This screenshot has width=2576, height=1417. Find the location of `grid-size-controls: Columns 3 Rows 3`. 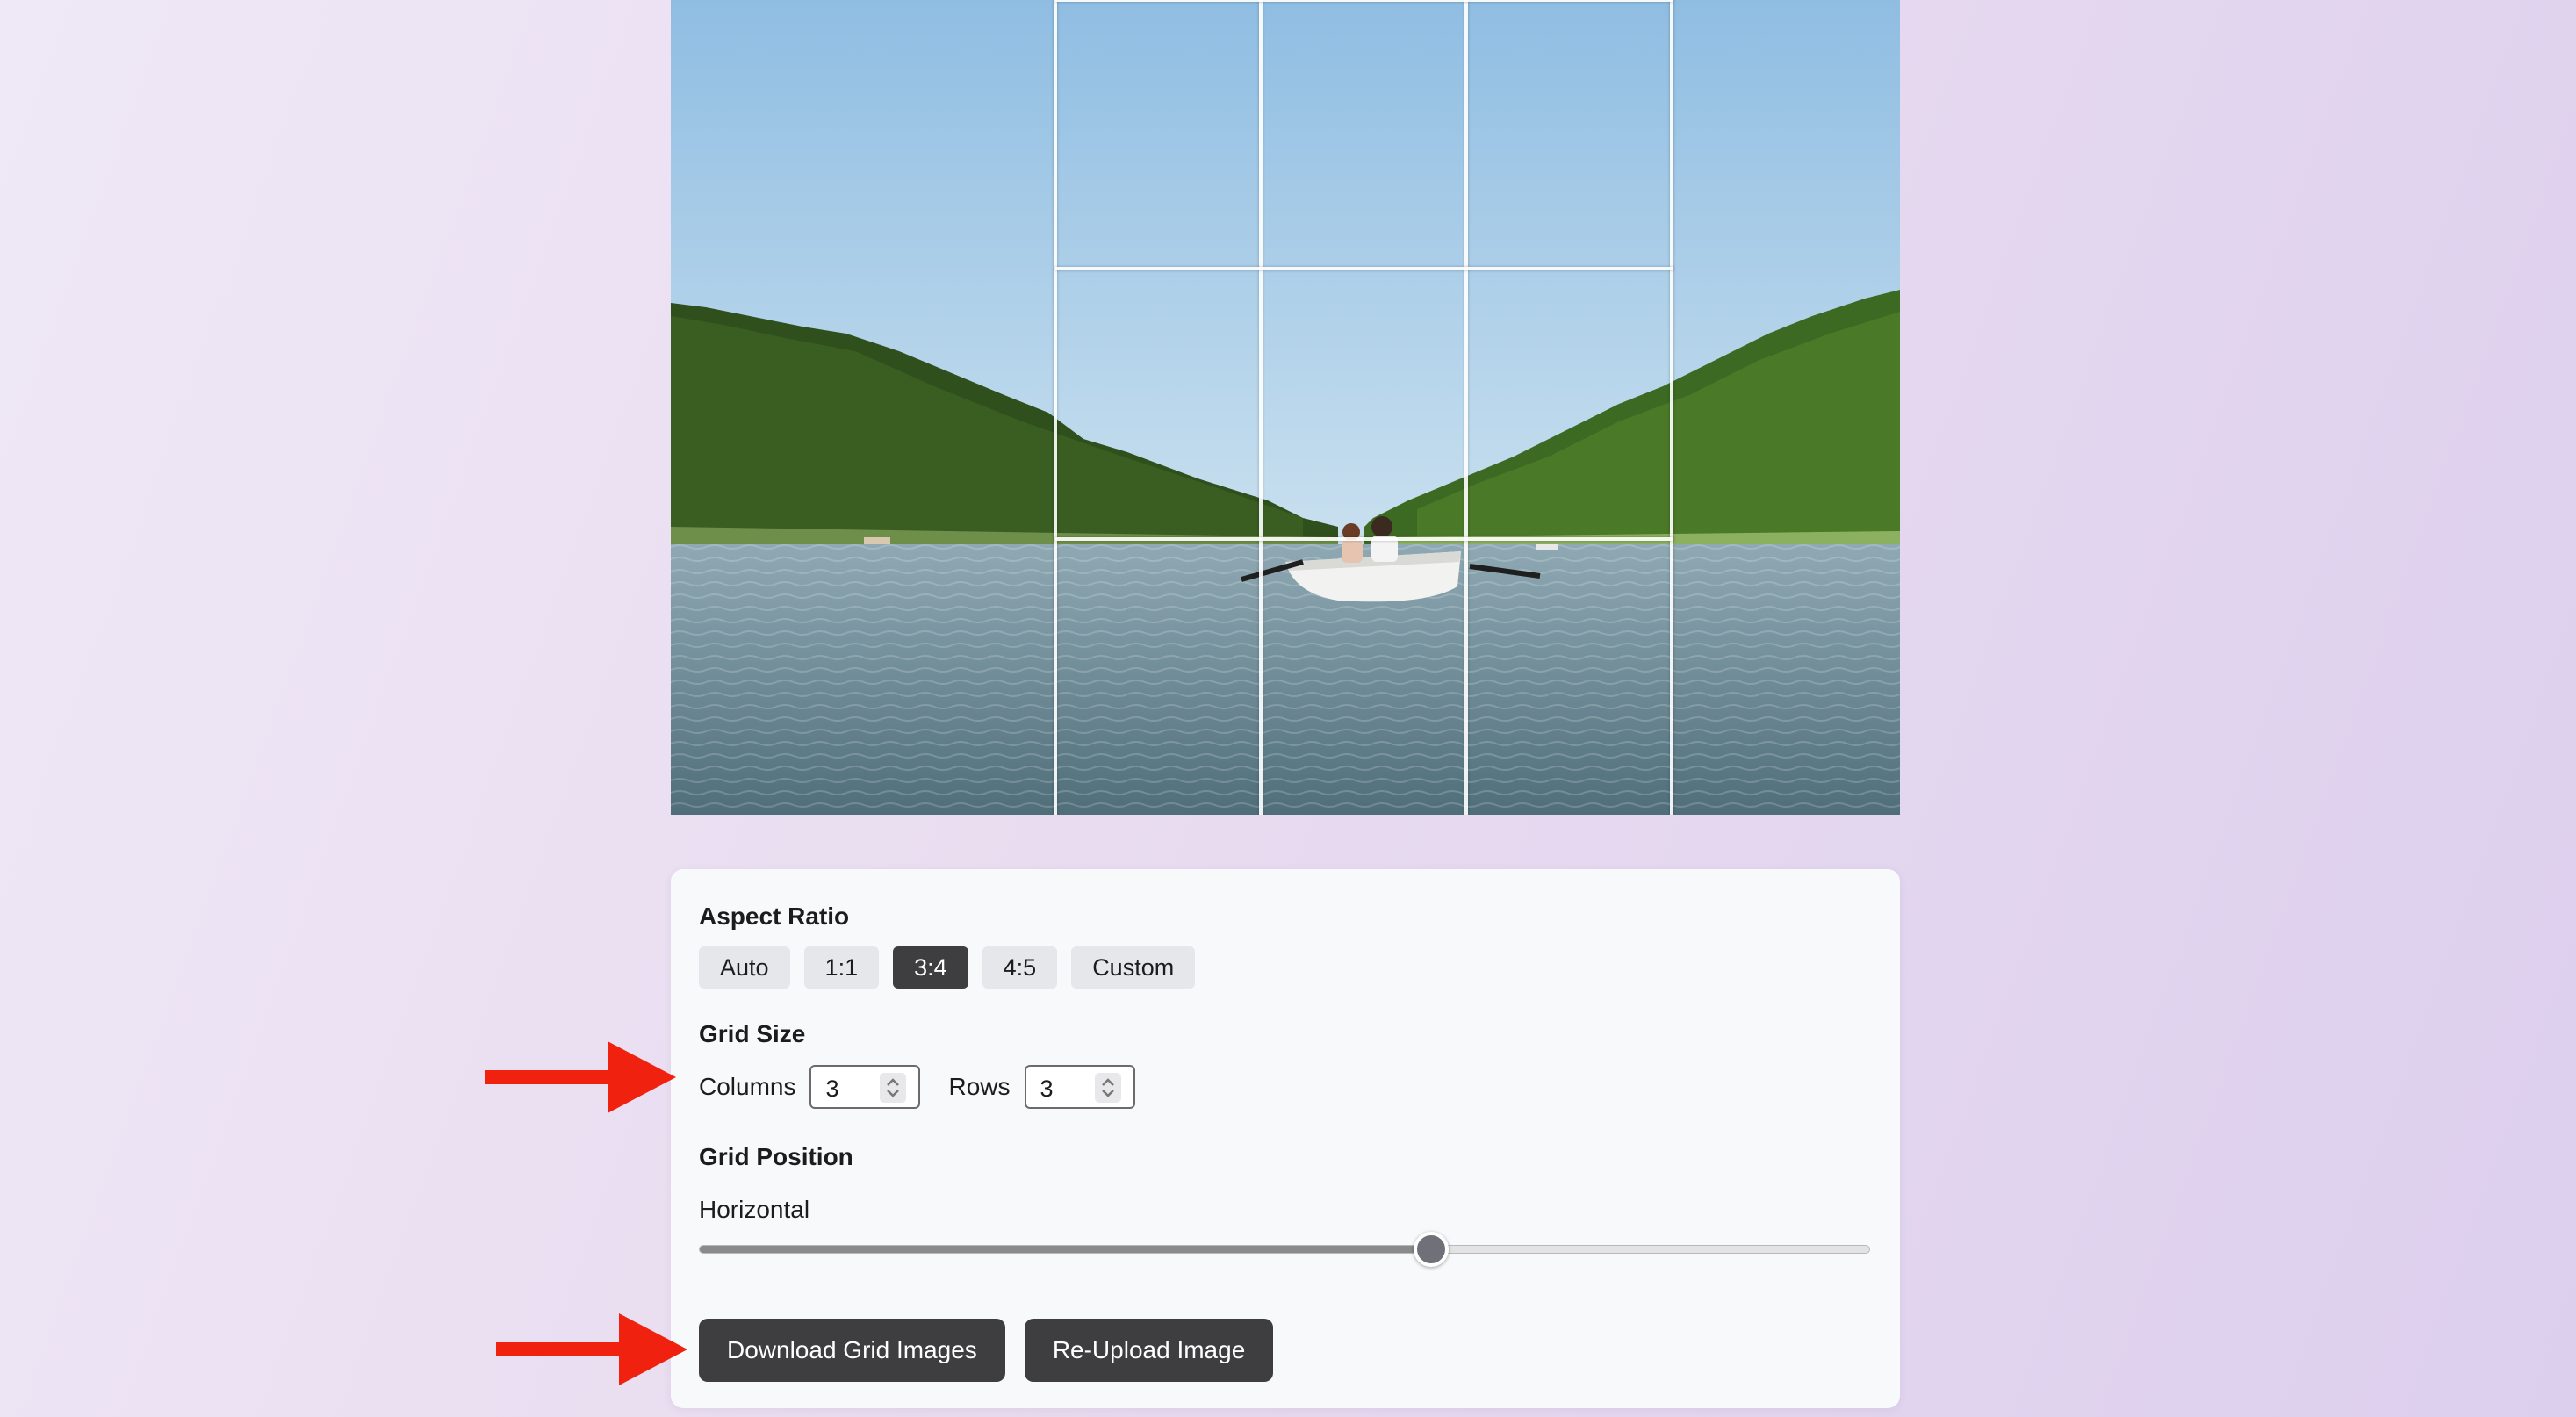

grid-size-controls: Columns 3 Rows 3 is located at coordinates (917, 1087).